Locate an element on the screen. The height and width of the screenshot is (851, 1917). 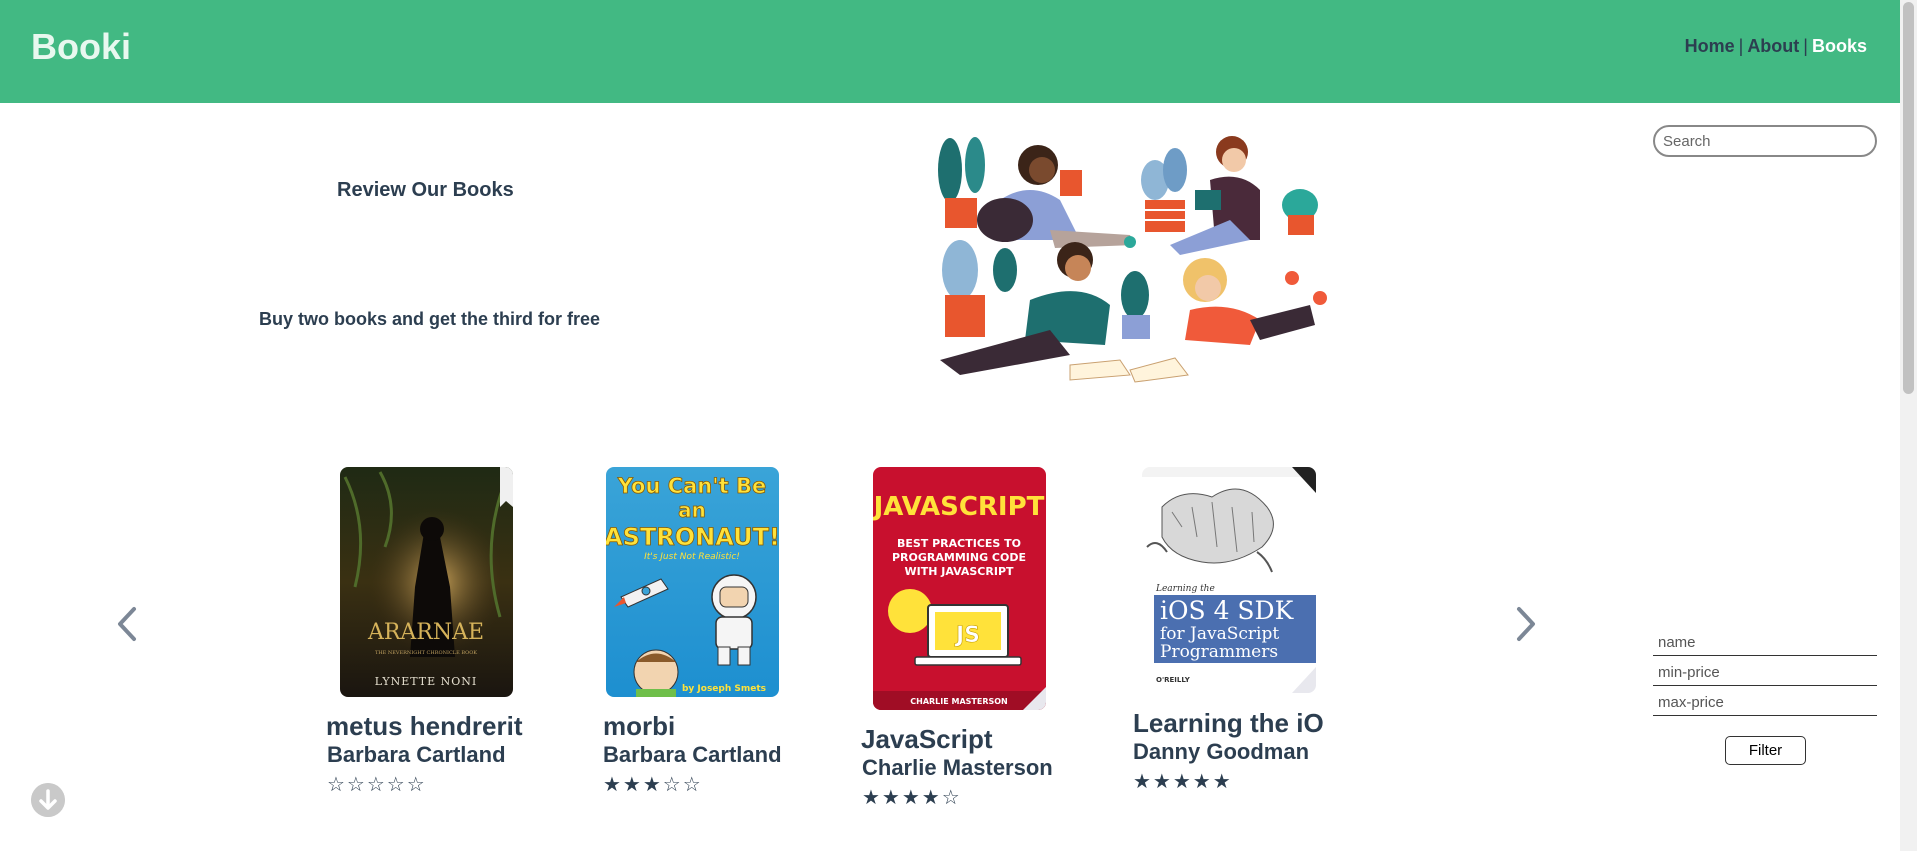
cover-title-line2: an is located at coordinates (692, 510).